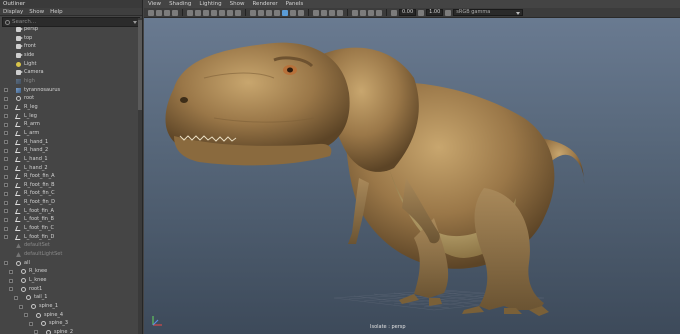  What do you see at coordinates (180, 4) in the screenshot?
I see `menu-shading: Shading` at bounding box center [180, 4].